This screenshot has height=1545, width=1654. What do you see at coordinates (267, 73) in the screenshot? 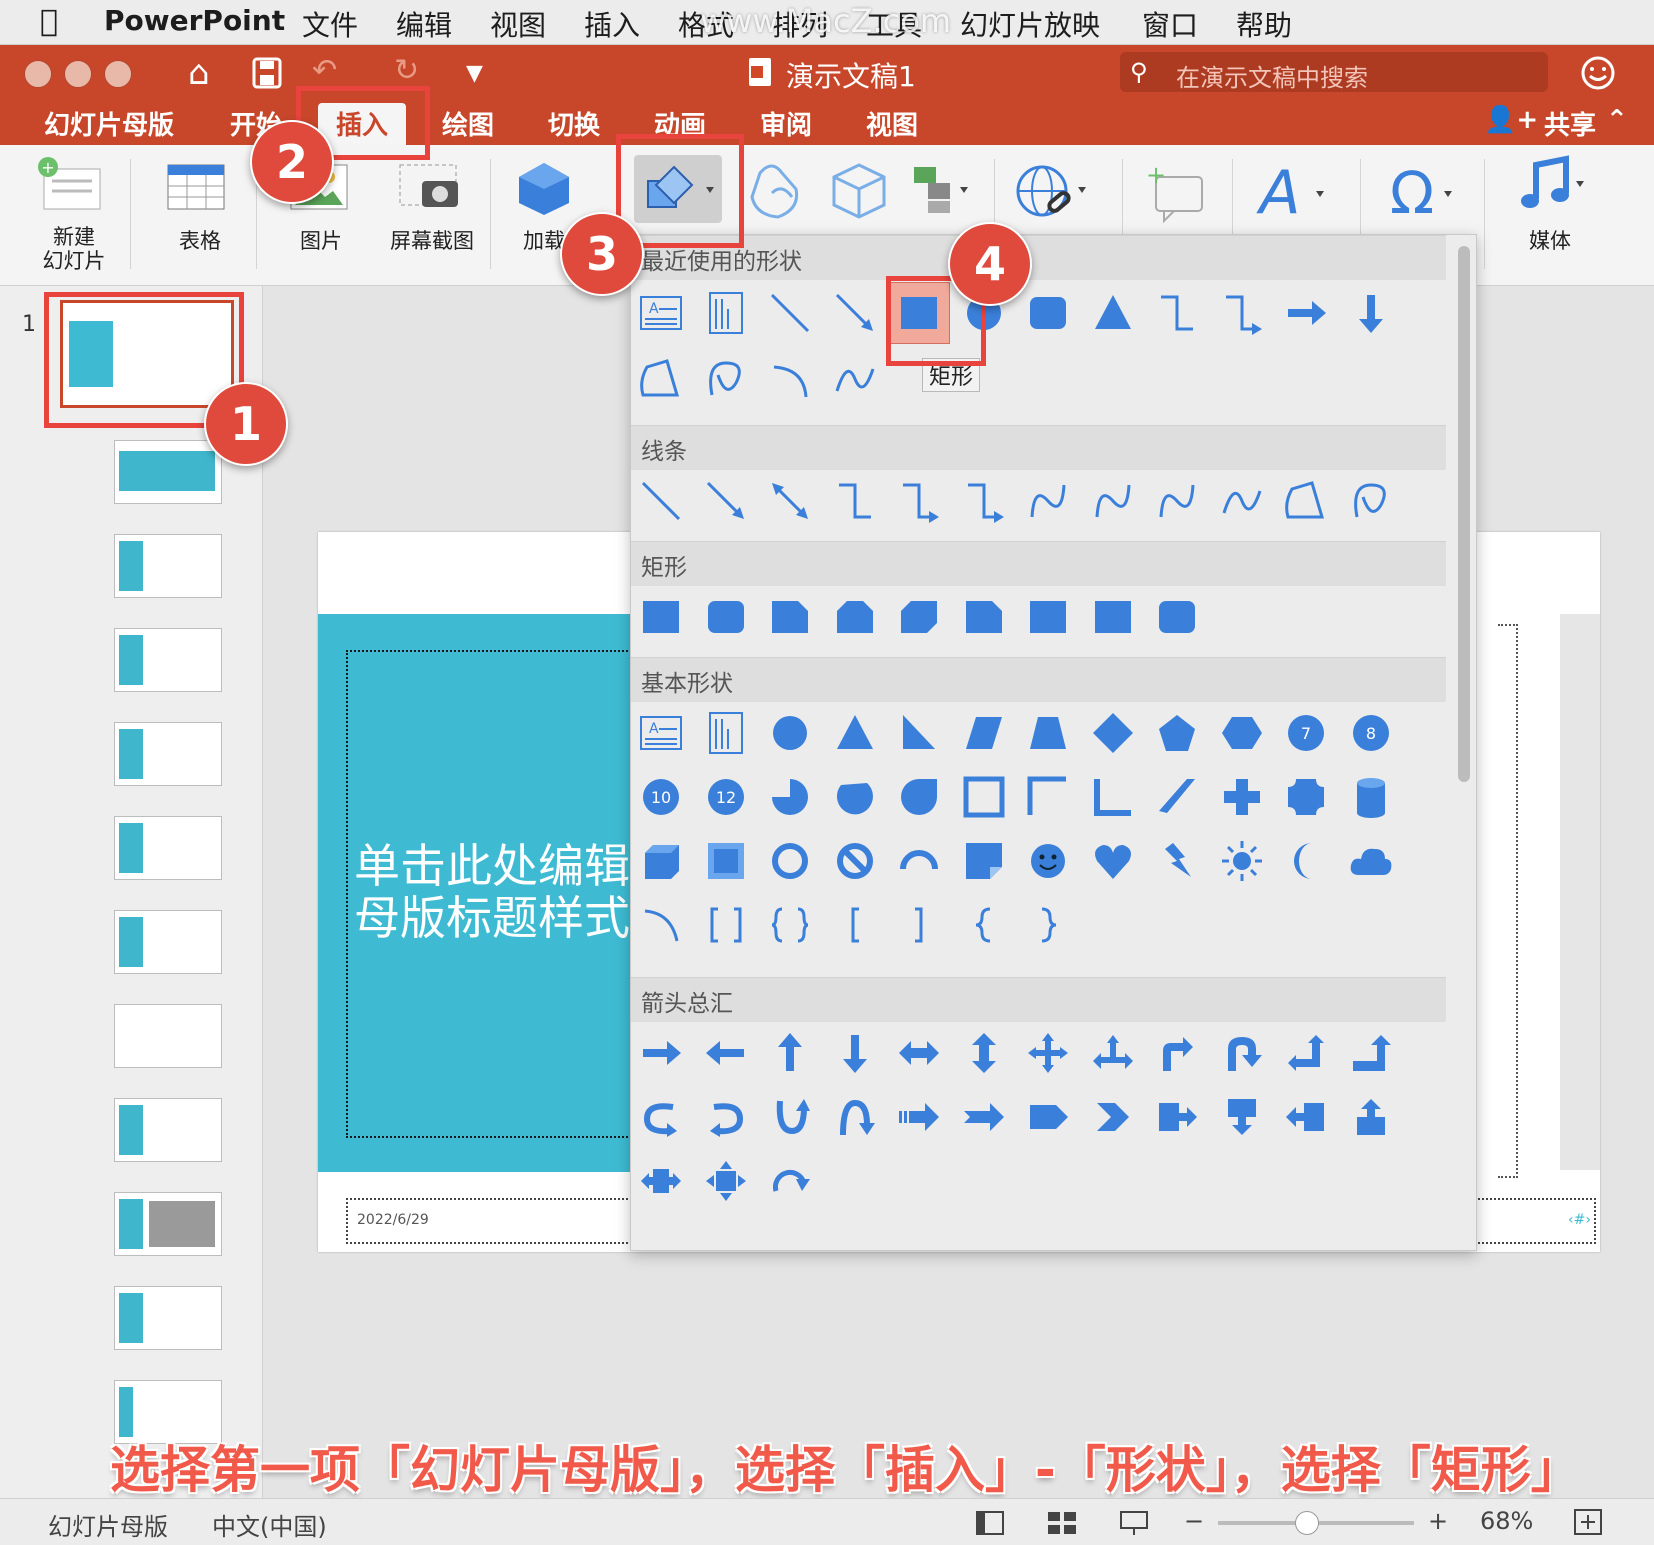
I see `save-icon` at bounding box center [267, 73].